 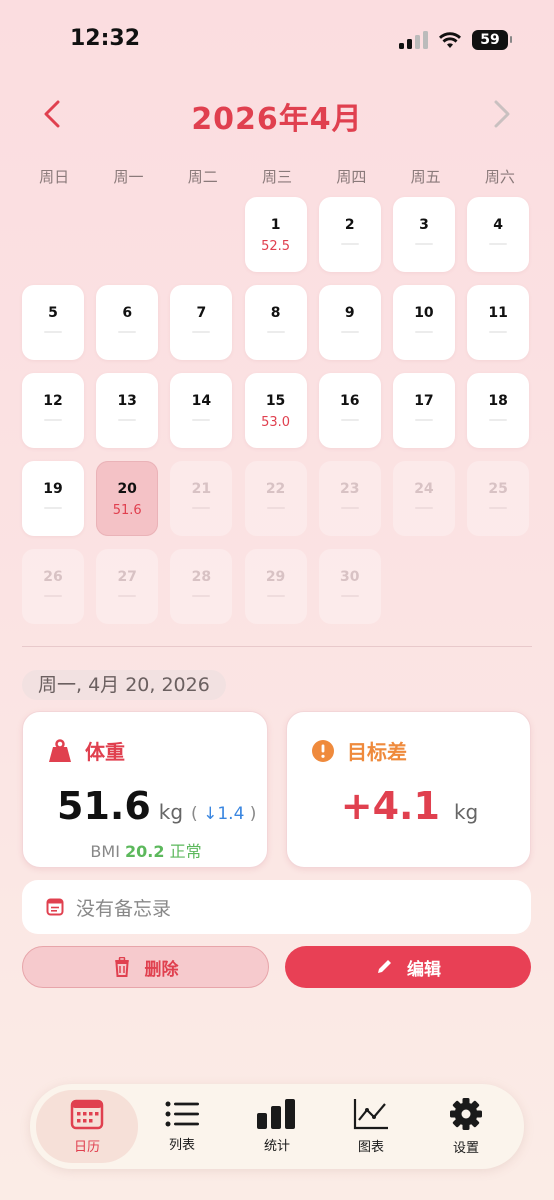 What do you see at coordinates (275, 586) in the screenshot?
I see `calendar-day-29: 29` at bounding box center [275, 586].